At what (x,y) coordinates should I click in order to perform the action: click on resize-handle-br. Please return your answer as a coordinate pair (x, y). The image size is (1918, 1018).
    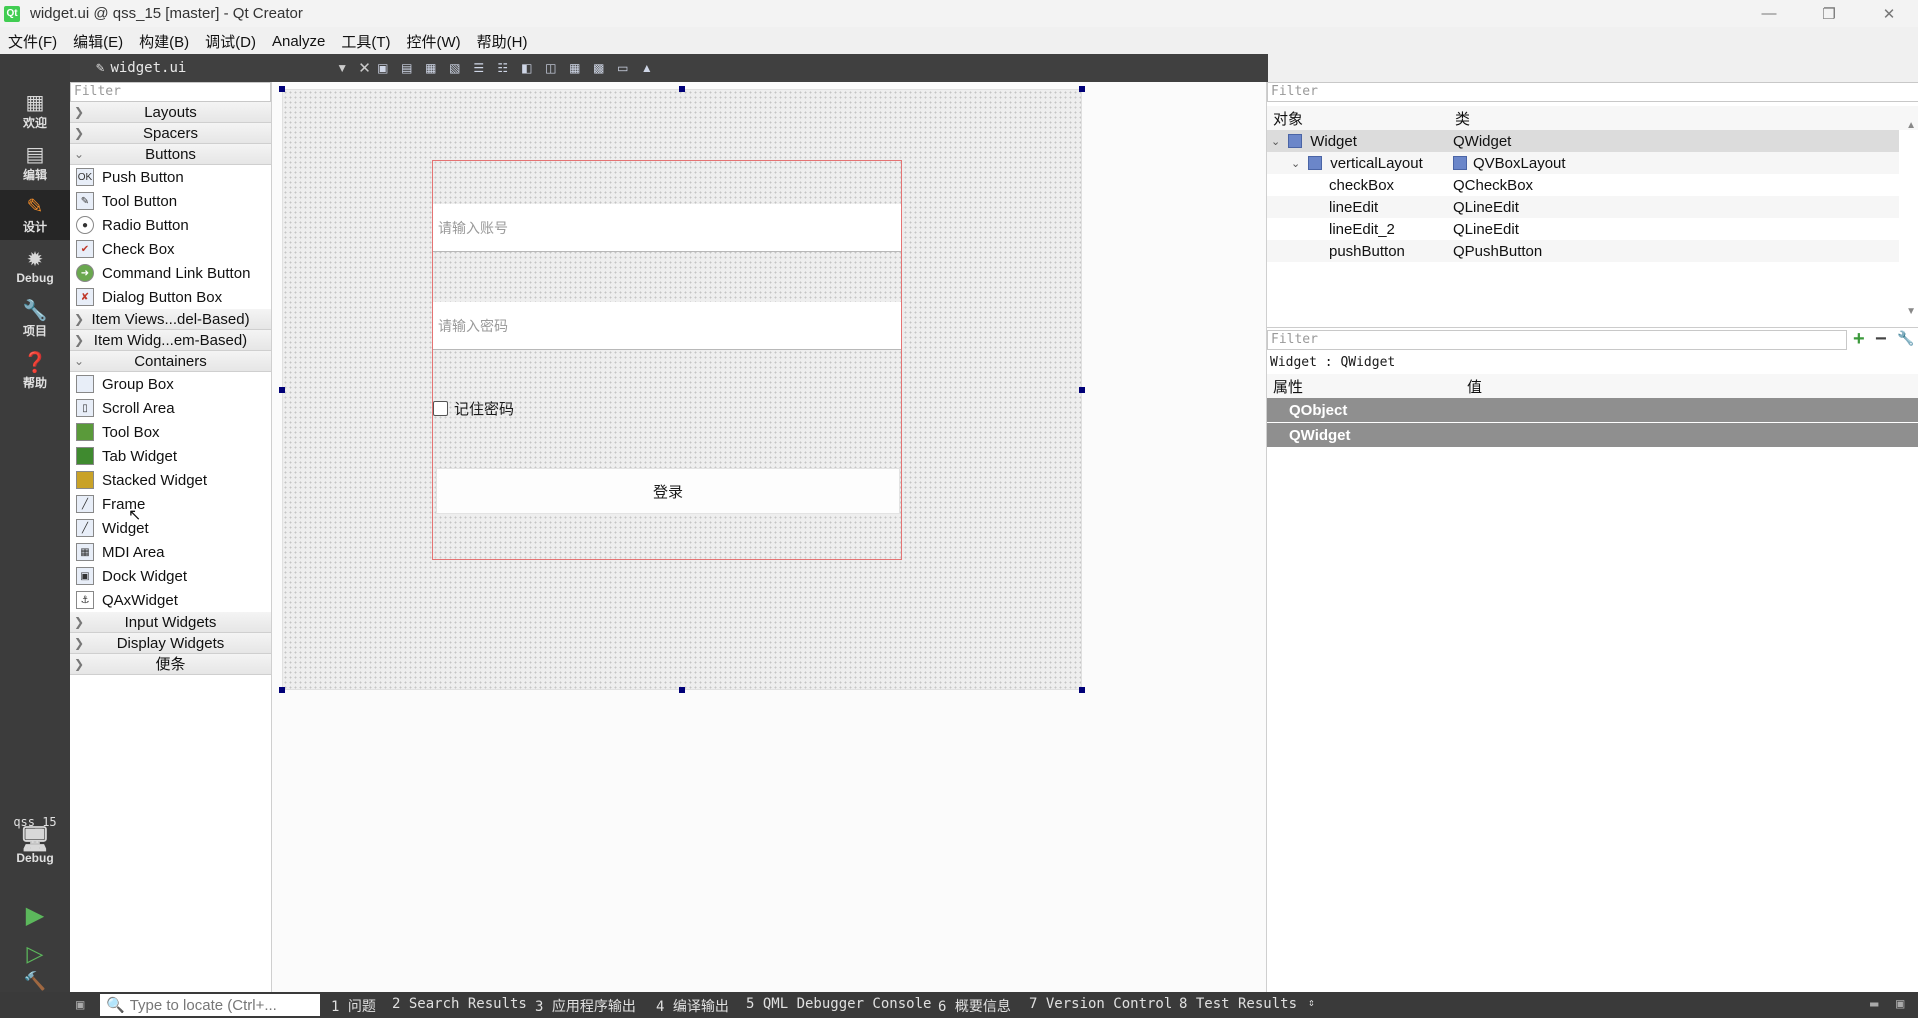
    Looking at the image, I should click on (1082, 690).